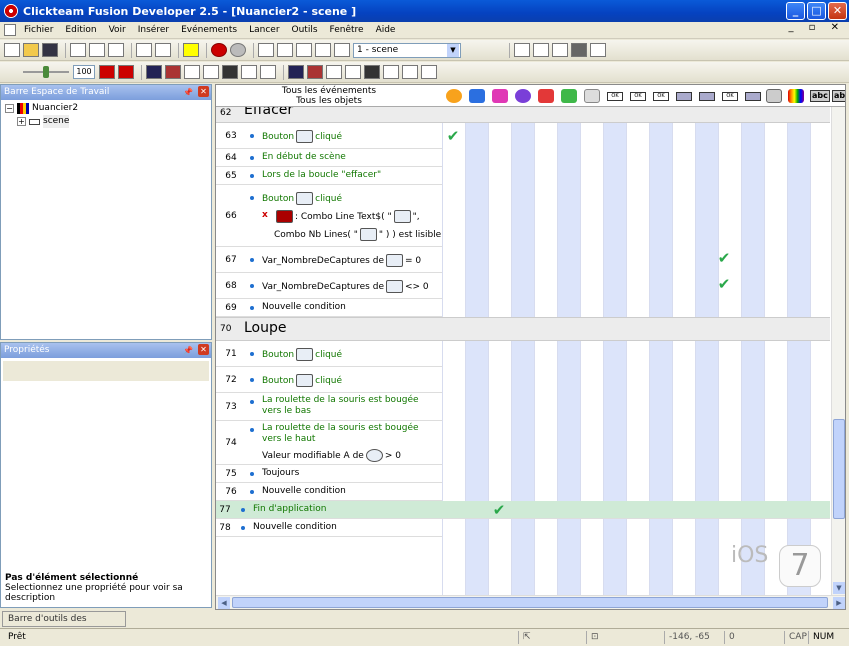 The height and width of the screenshot is (646, 849). Describe the element at coordinates (475, 50) in the screenshot. I see `prev-scene-icon` at that location.